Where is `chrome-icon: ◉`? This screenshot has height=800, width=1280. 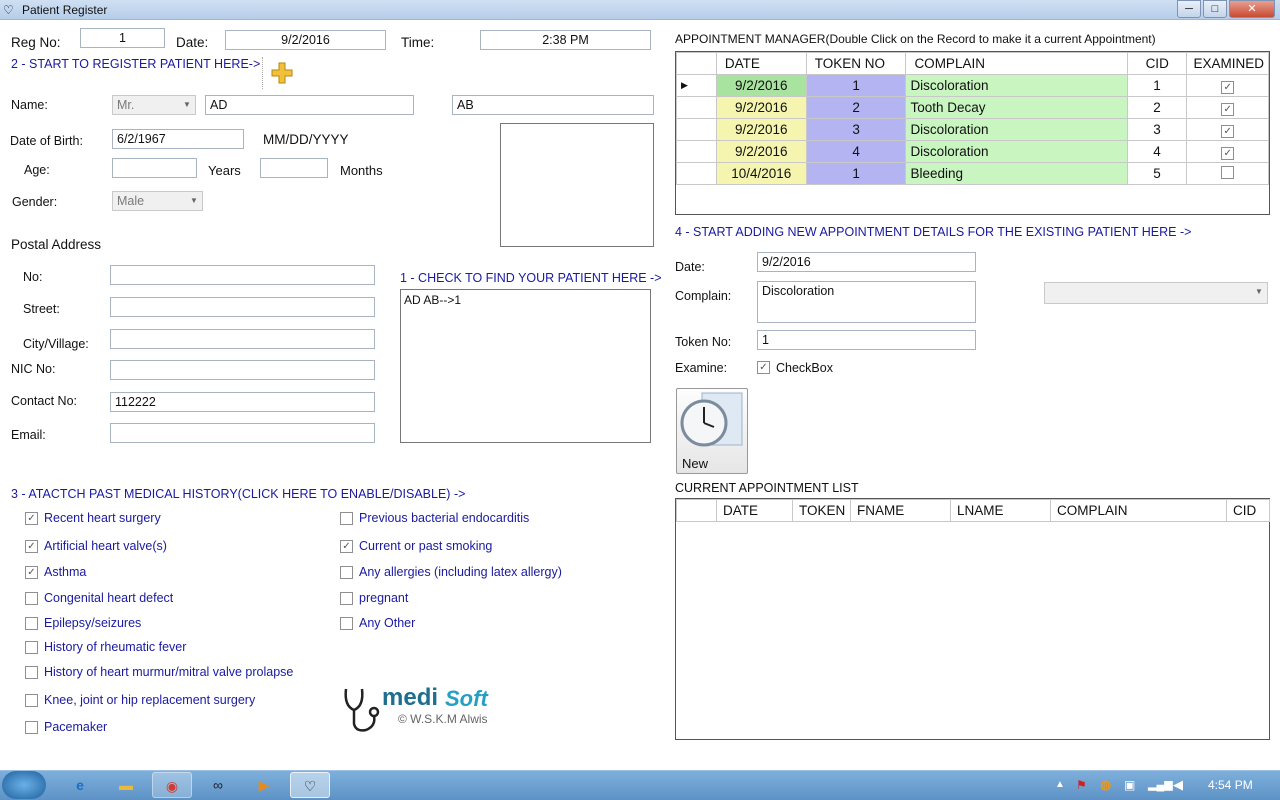 chrome-icon: ◉ is located at coordinates (172, 785).